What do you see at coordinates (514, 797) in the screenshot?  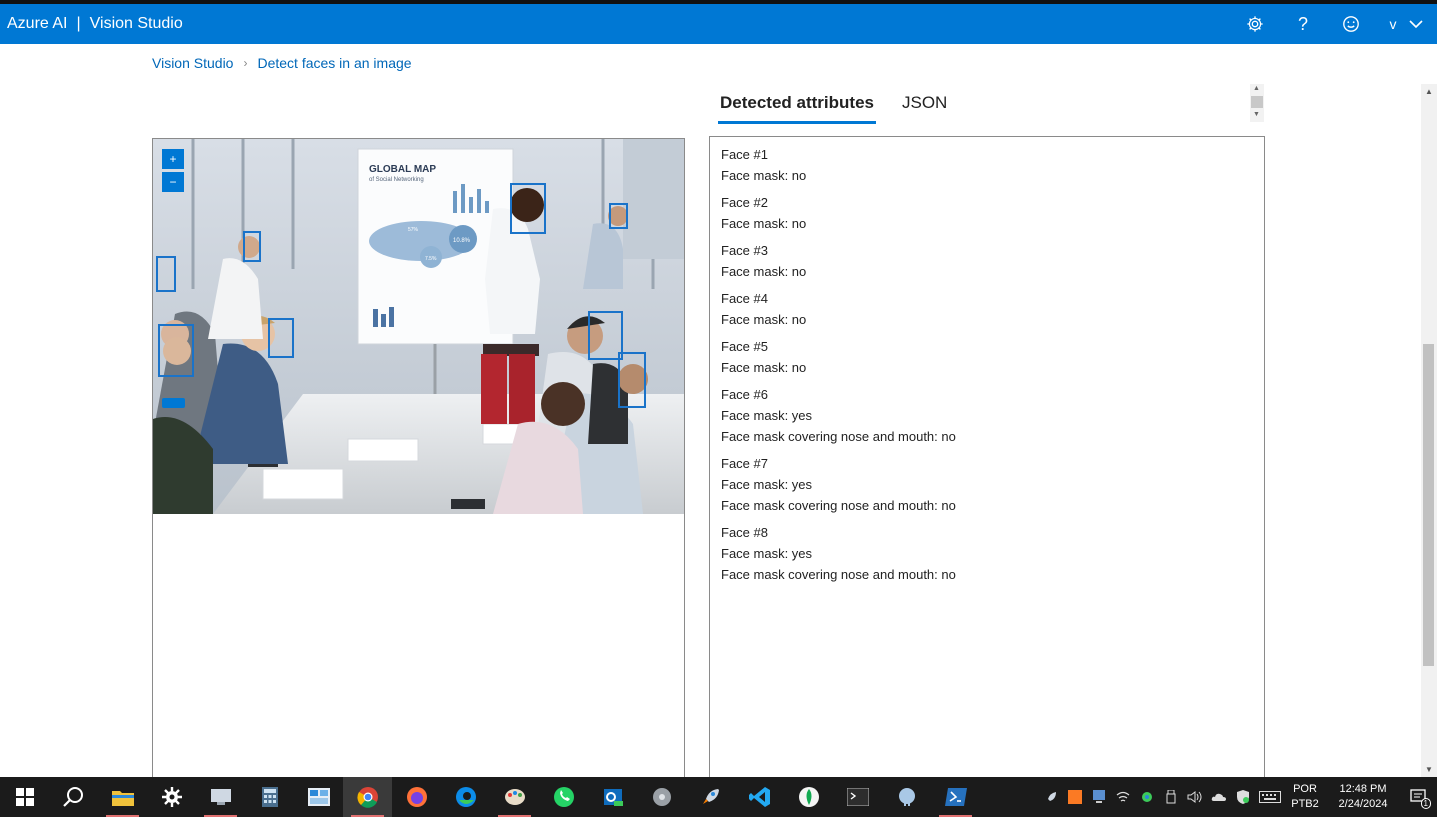 I see `paint-palette-icon` at bounding box center [514, 797].